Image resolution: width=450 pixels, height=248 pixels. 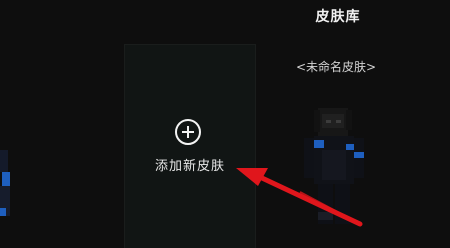 What do you see at coordinates (190, 164) in the screenshot?
I see `add-new-skin-label: 添加新皮肤` at bounding box center [190, 164].